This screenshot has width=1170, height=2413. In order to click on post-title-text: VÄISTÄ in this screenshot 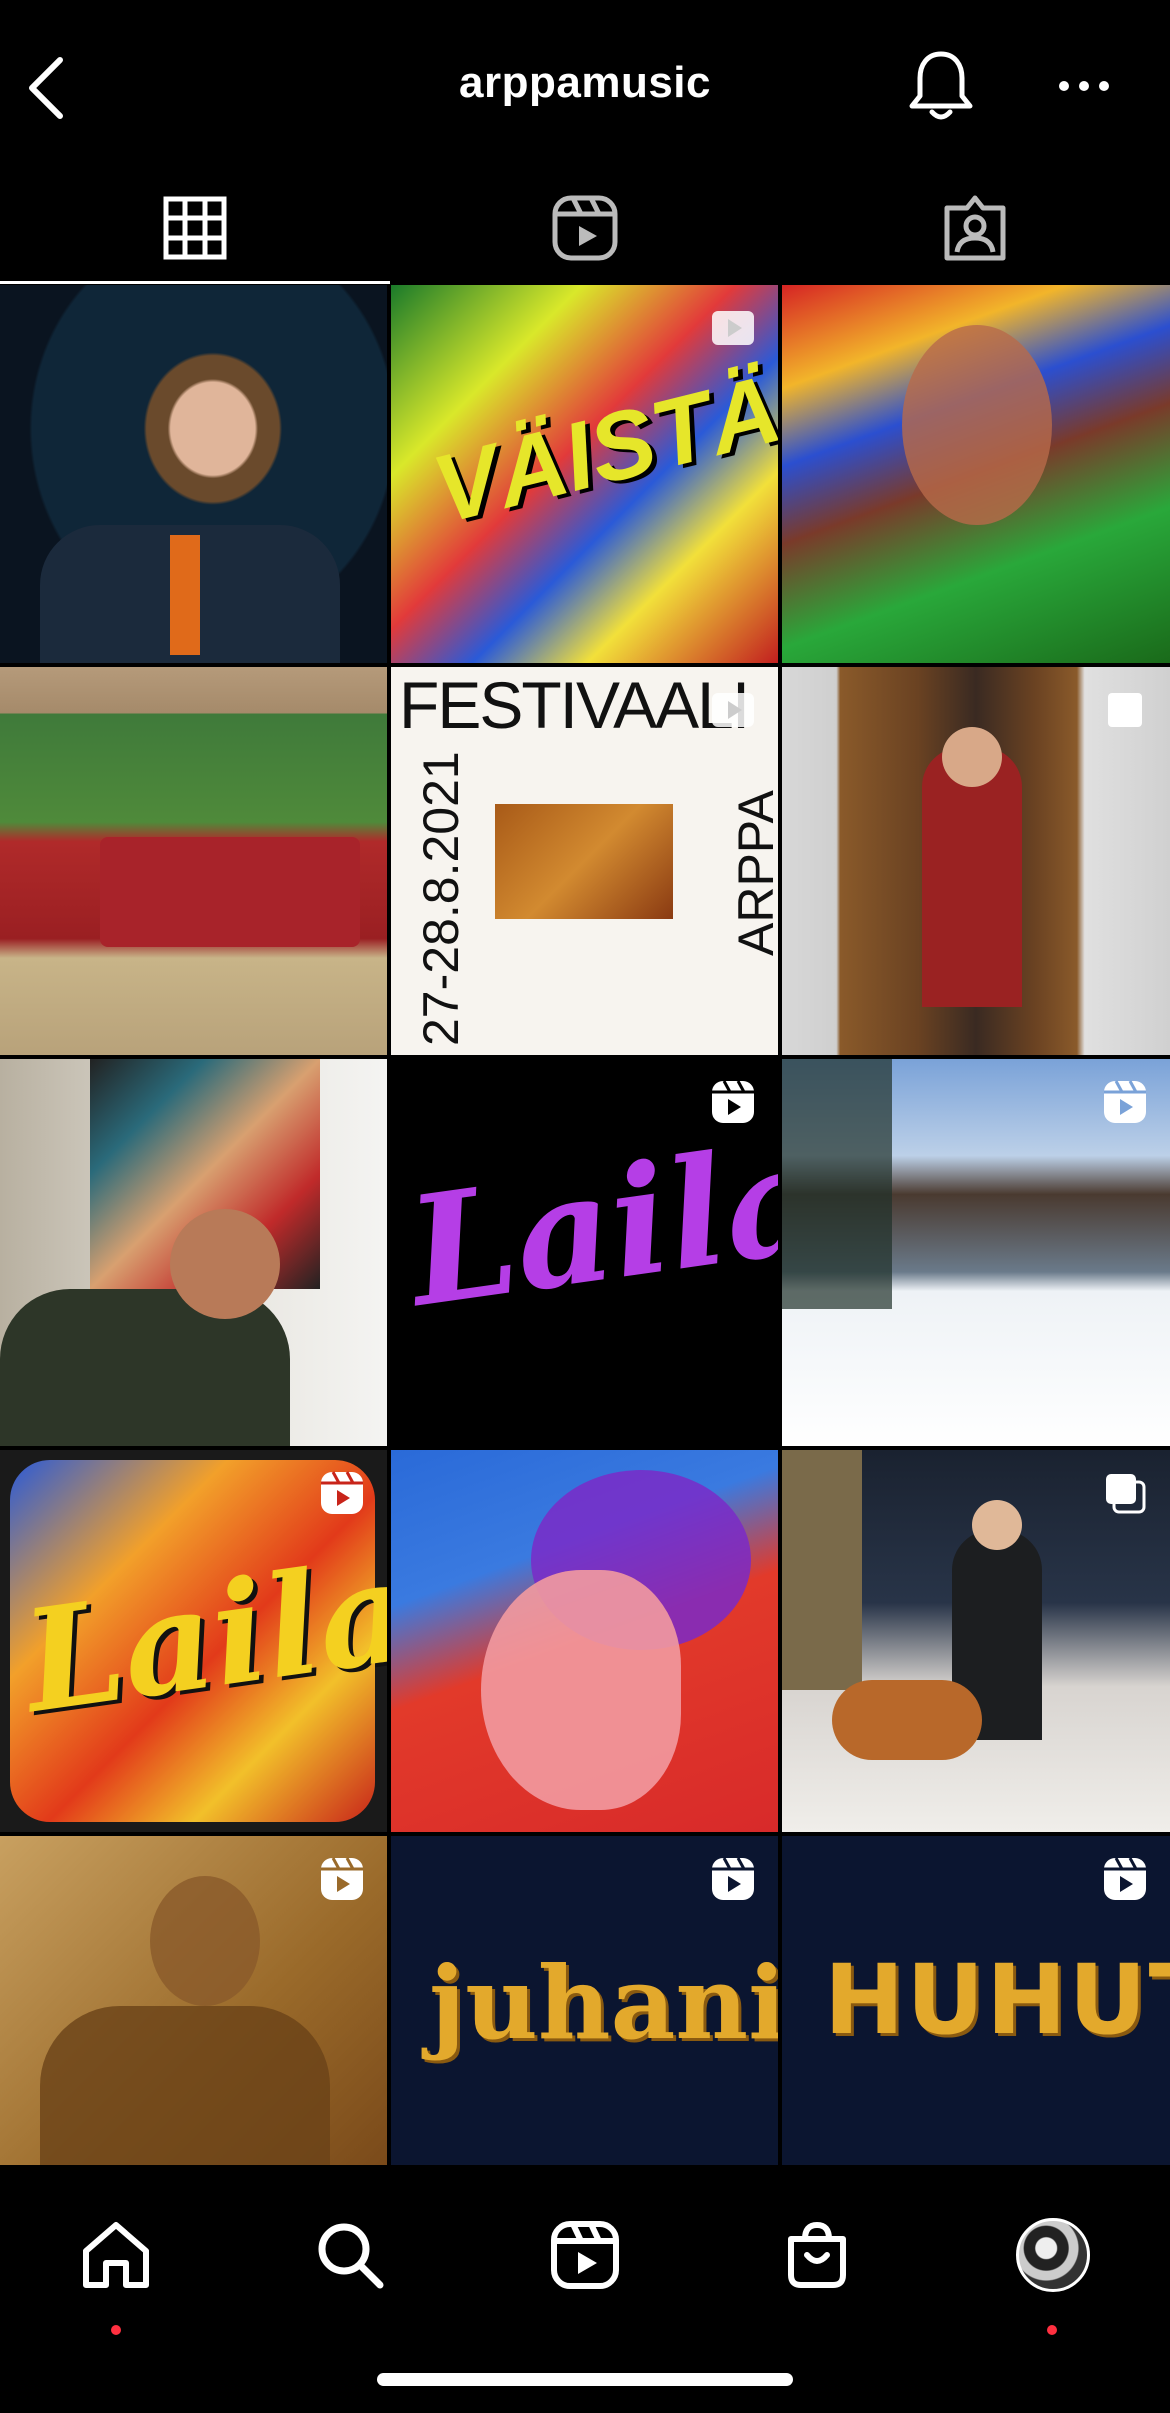, I will do `click(600, 450)`.